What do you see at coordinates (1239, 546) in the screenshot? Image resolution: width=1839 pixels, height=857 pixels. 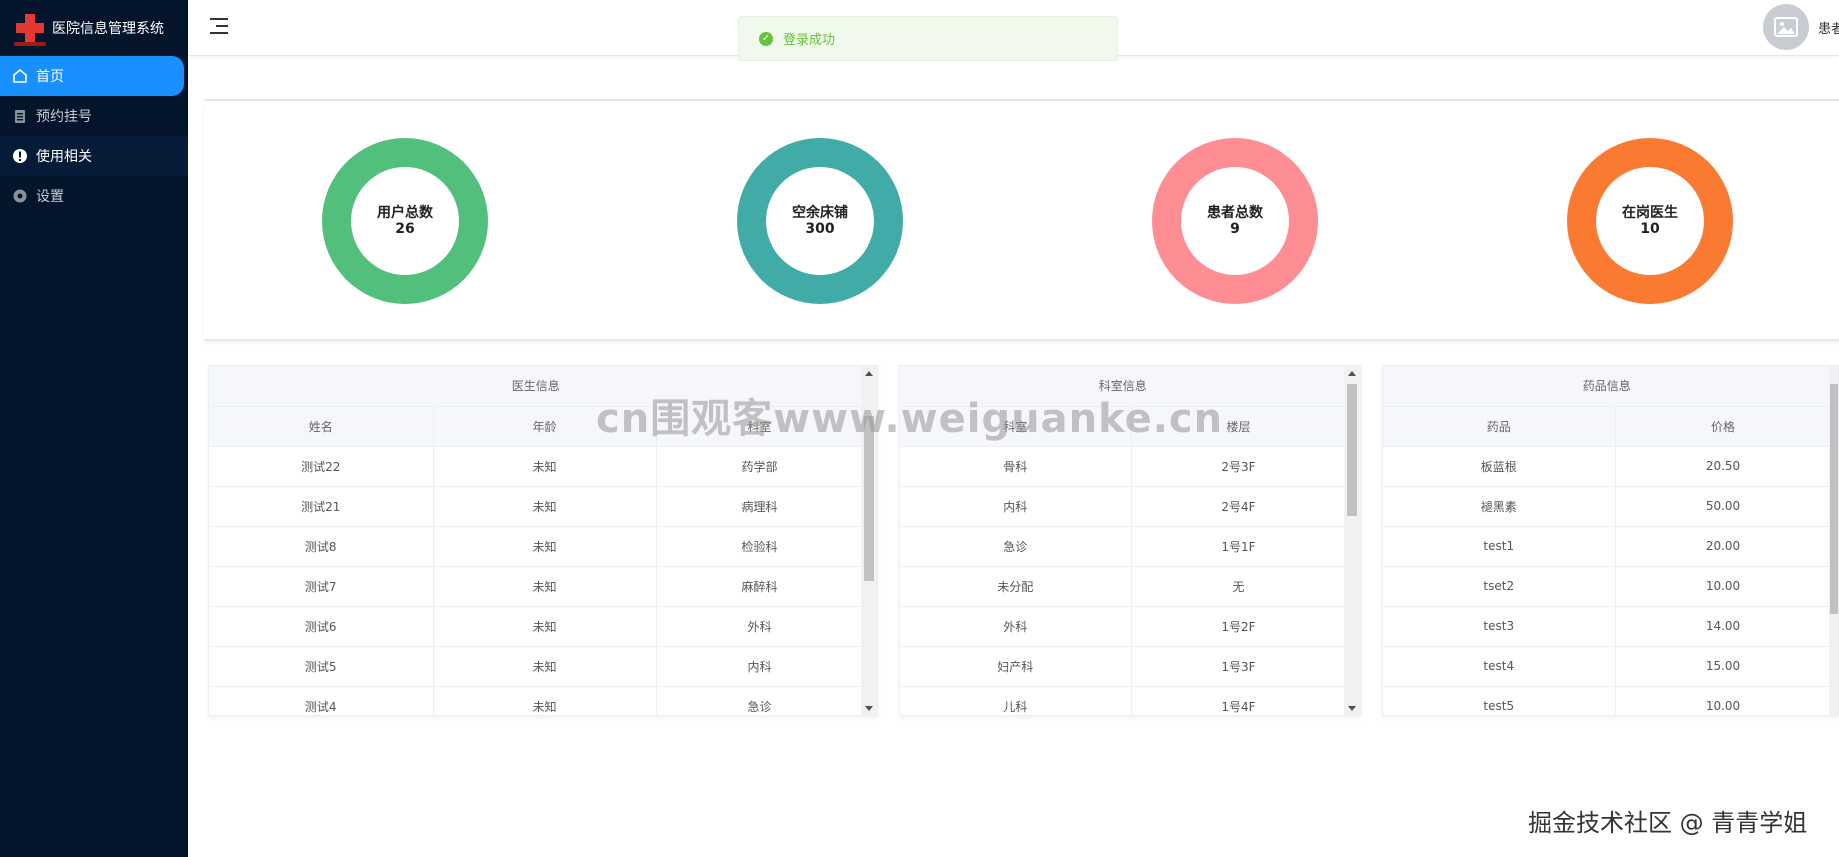 I see `table-cell: 1号1F` at bounding box center [1239, 546].